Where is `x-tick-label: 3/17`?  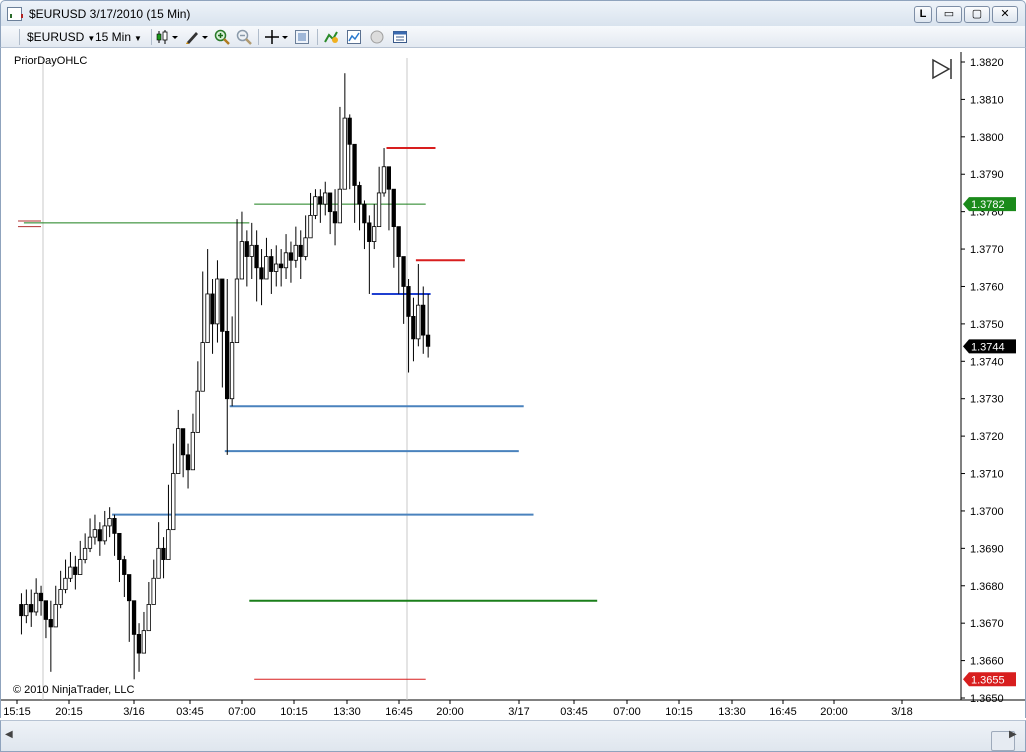
x-tick-label: 3/17 is located at coordinates (518, 712).